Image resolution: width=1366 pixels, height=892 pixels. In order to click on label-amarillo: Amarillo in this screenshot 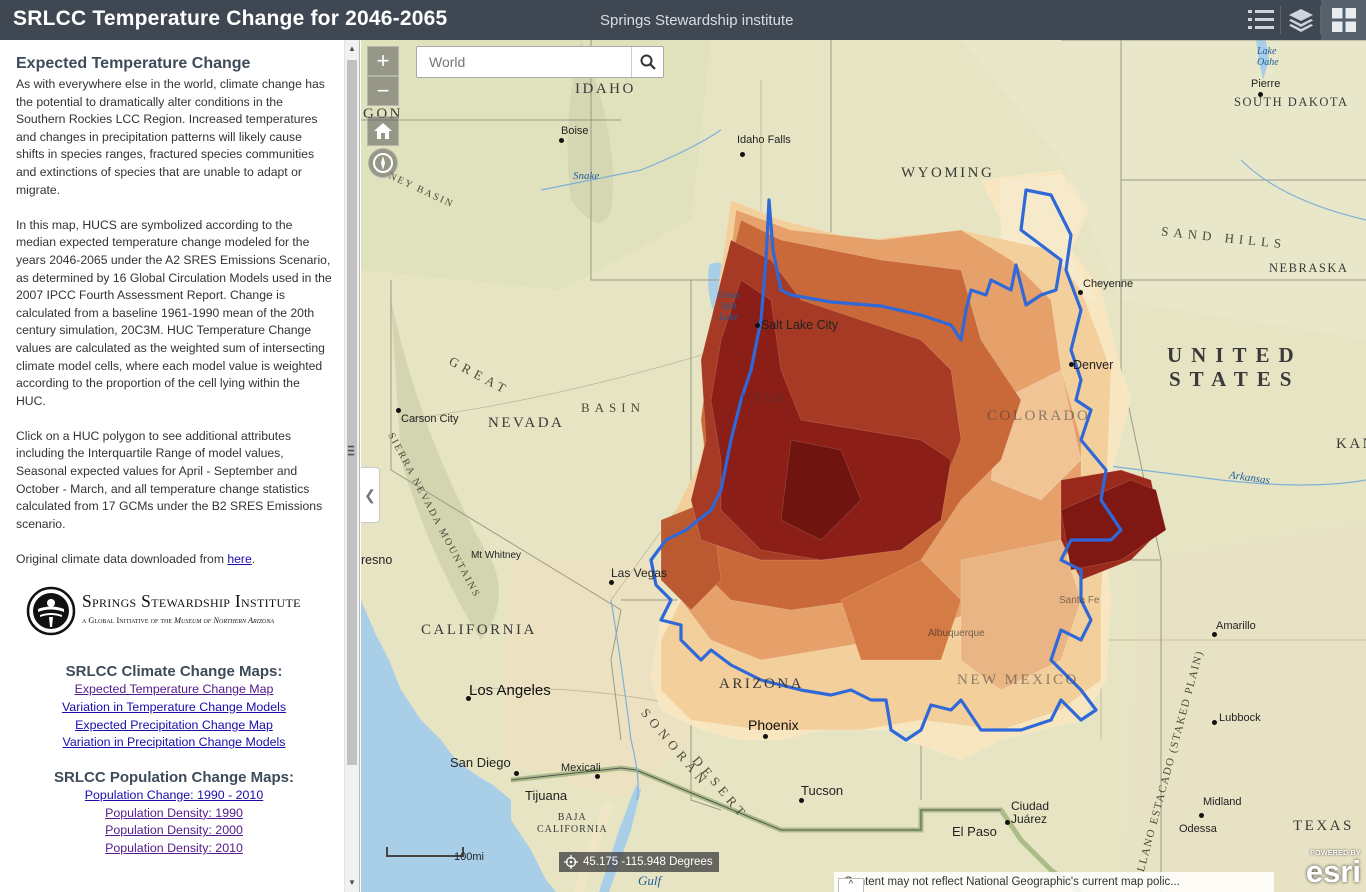, I will do `click(1236, 626)`.